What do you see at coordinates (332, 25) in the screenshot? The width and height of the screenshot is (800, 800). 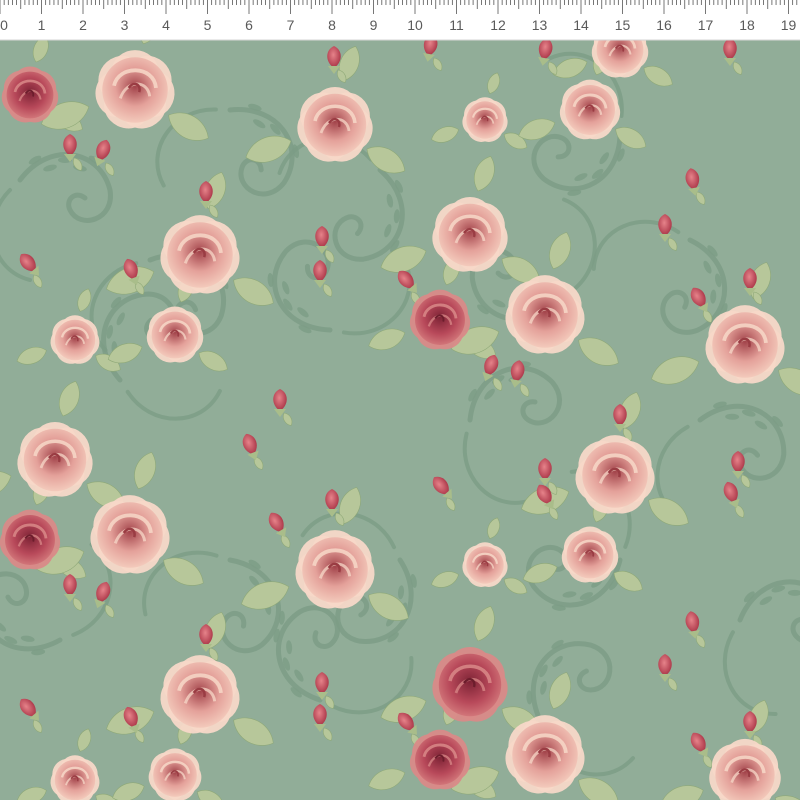 I see `ruler-label: 8` at bounding box center [332, 25].